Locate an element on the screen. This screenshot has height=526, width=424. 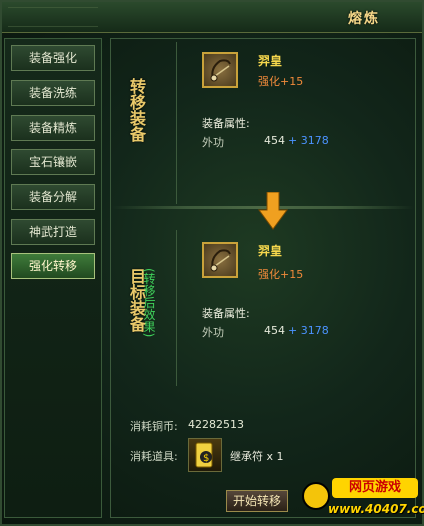
prop-cost-label: 消耗道具: is located at coordinates (154, 456).